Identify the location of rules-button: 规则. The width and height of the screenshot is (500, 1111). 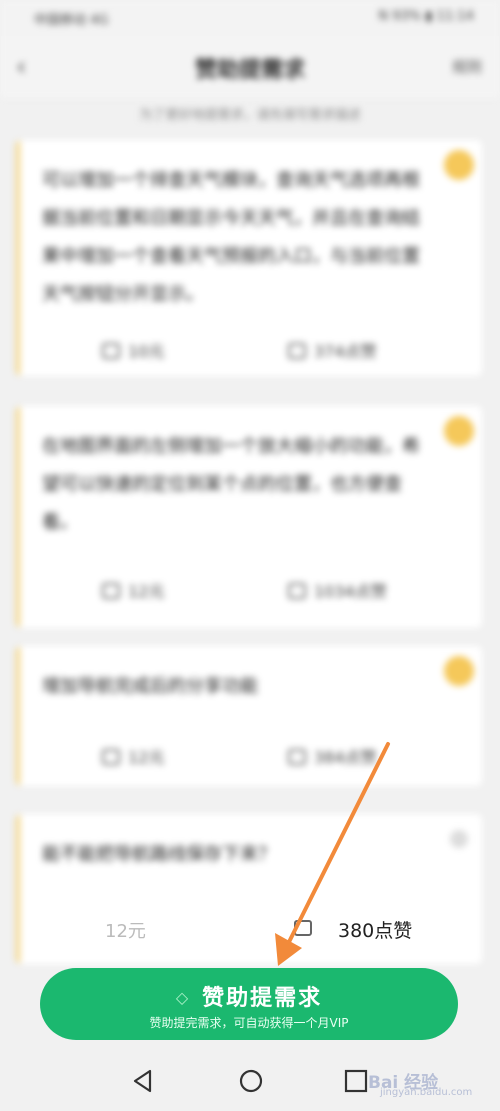
(467, 66).